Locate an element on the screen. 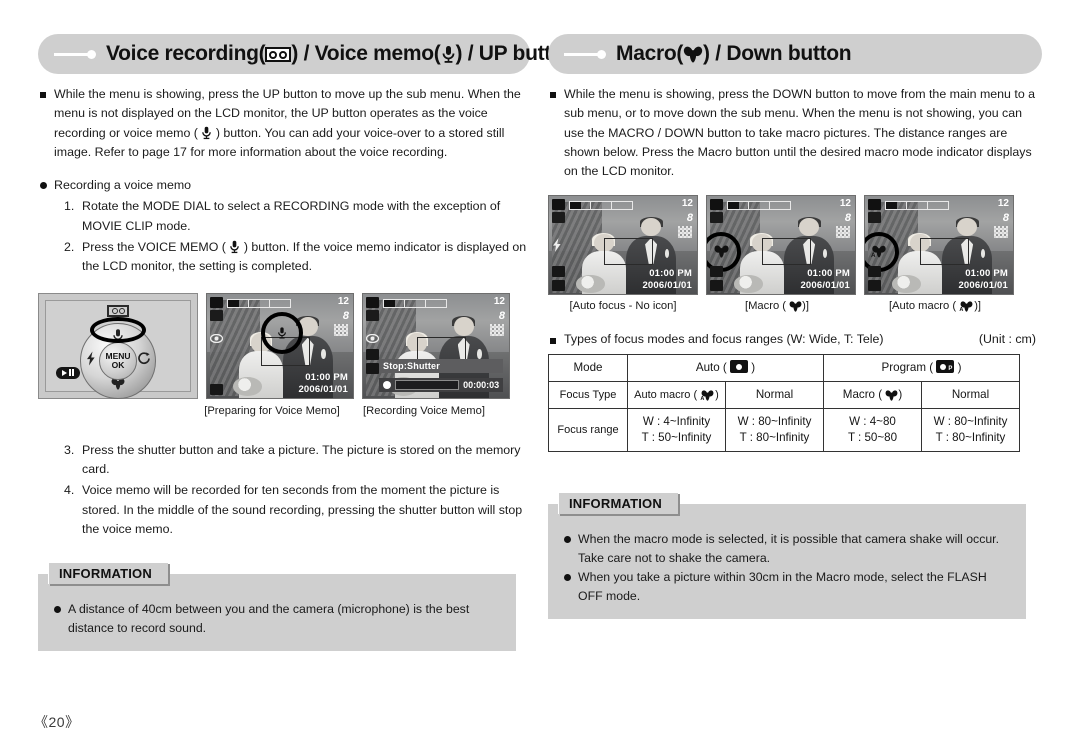  focus-range-tele: T : 50~80 is located at coordinates (872, 438).